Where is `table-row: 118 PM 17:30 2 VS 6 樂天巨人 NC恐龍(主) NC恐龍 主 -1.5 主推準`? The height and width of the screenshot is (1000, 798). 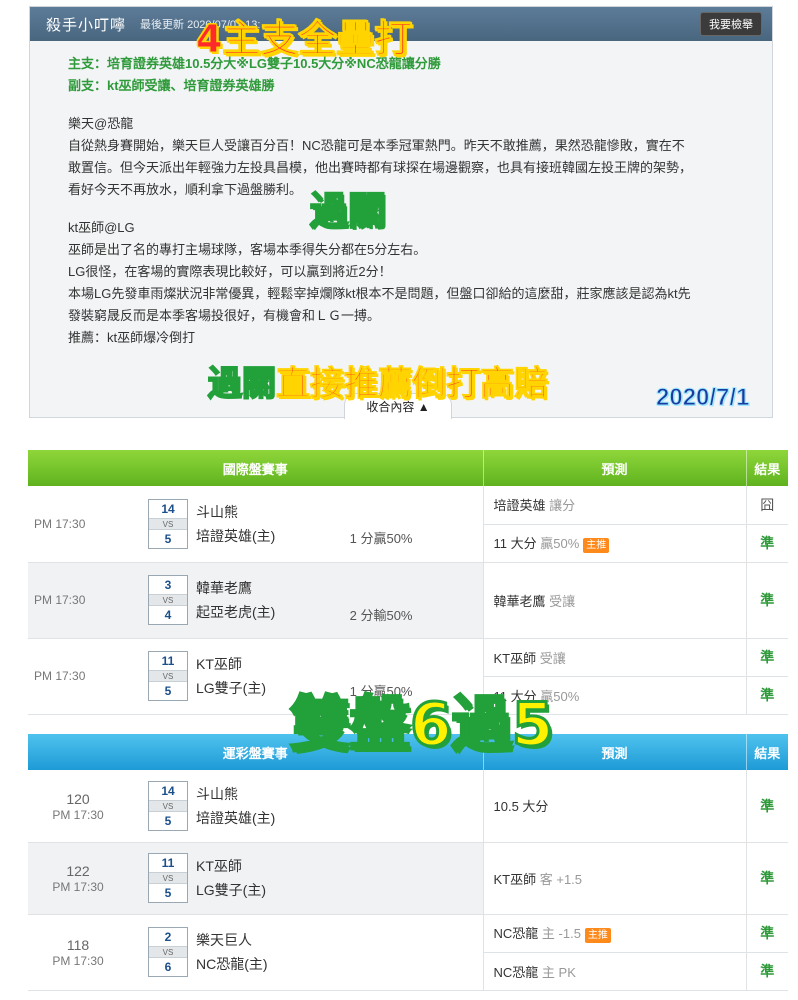
table-row: 118 PM 17:30 2 VS 6 樂天巨人 NC恐龍(主) NC恐龍 主 -1.5 主推準 is located at coordinates (408, 952).